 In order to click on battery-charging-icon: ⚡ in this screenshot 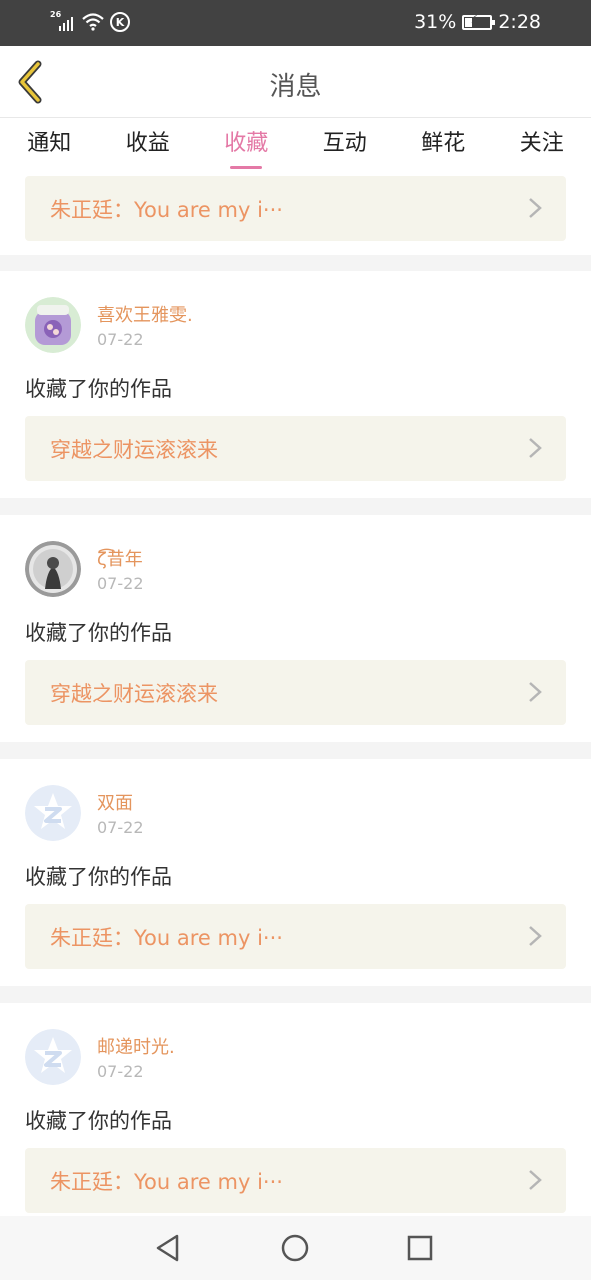, I will do `click(479, 21)`.